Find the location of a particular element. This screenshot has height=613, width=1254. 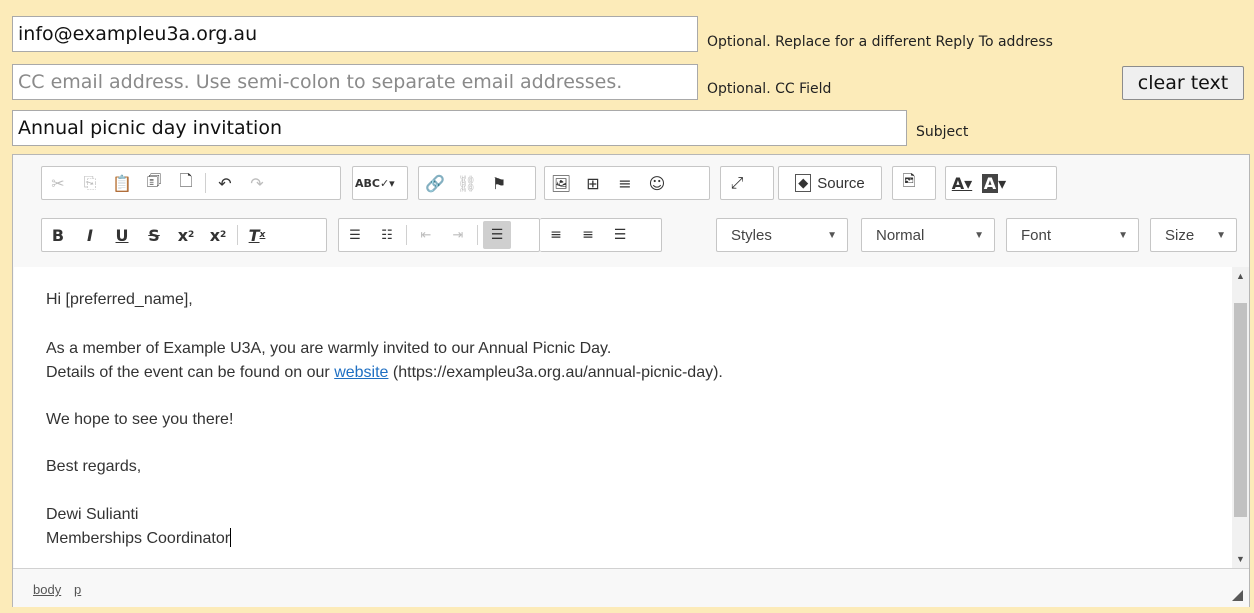

insert-group: 🖼 ⊞ ≡ ☺ is located at coordinates (627, 183).